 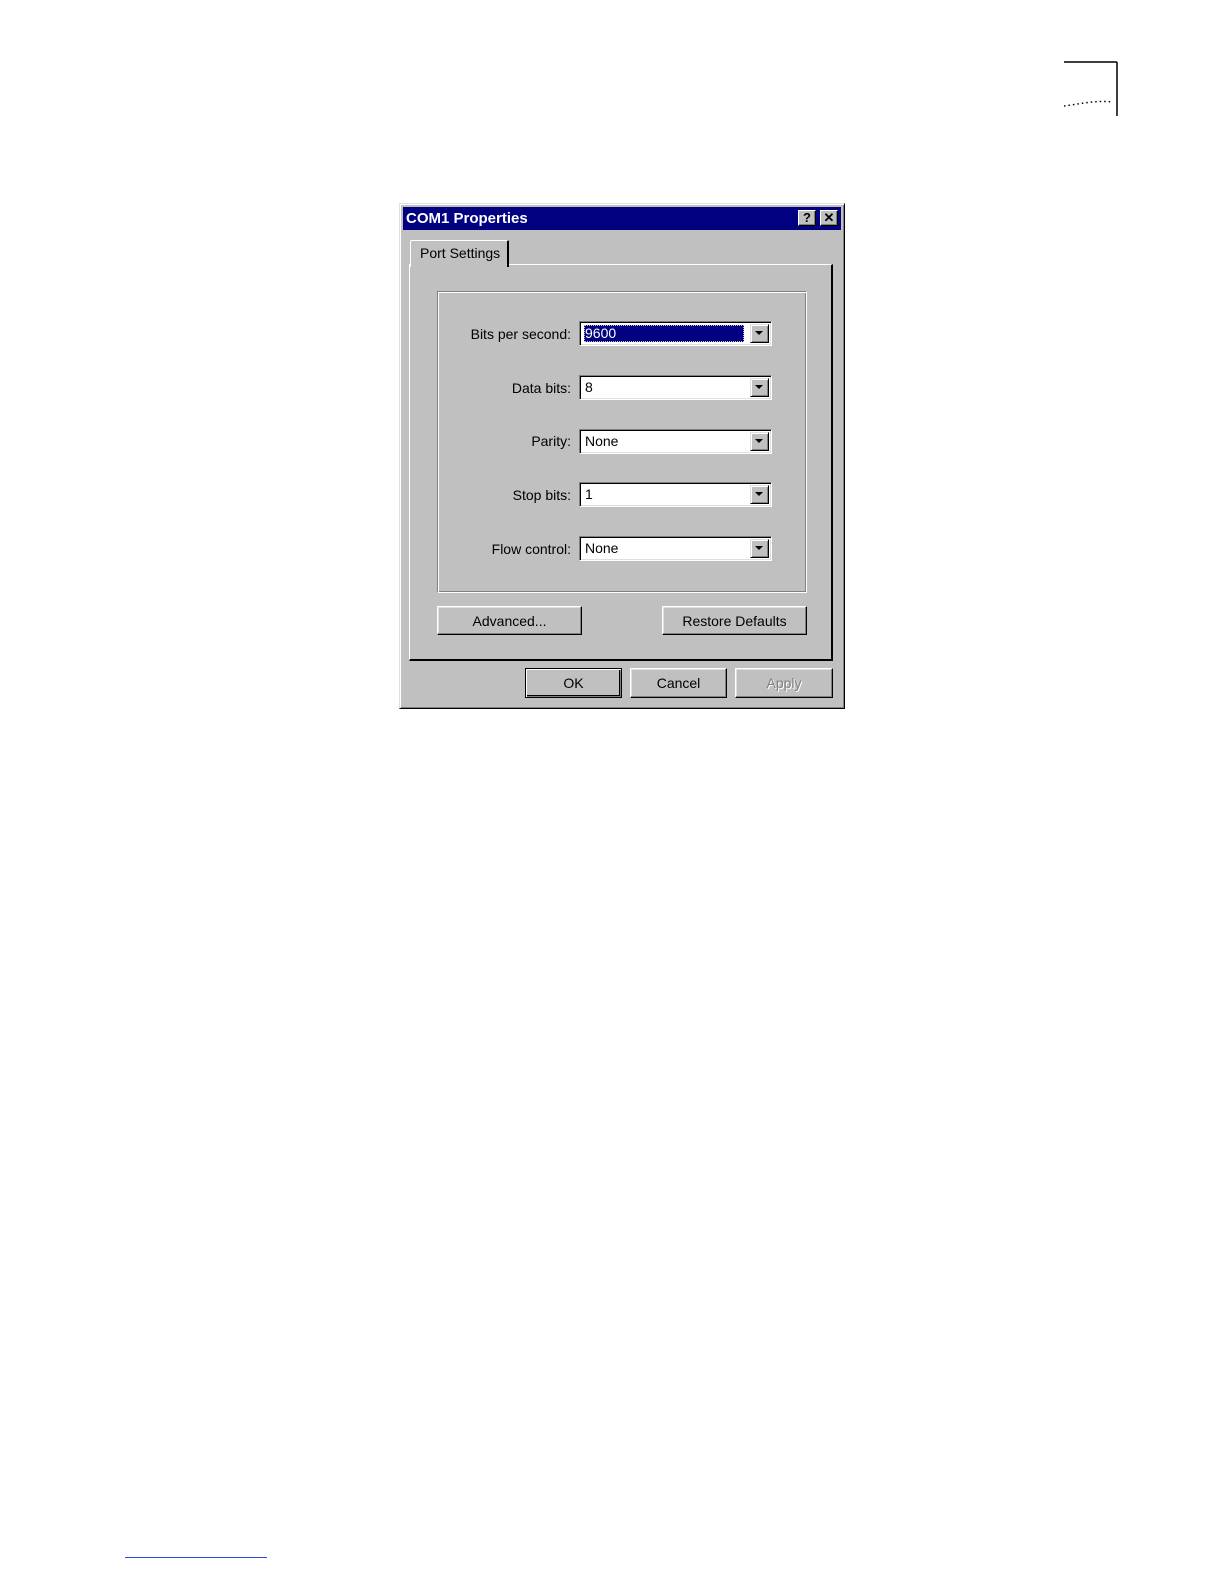 What do you see at coordinates (622, 218) in the screenshot?
I see `title-bar: COM1 Properties ? ✕` at bounding box center [622, 218].